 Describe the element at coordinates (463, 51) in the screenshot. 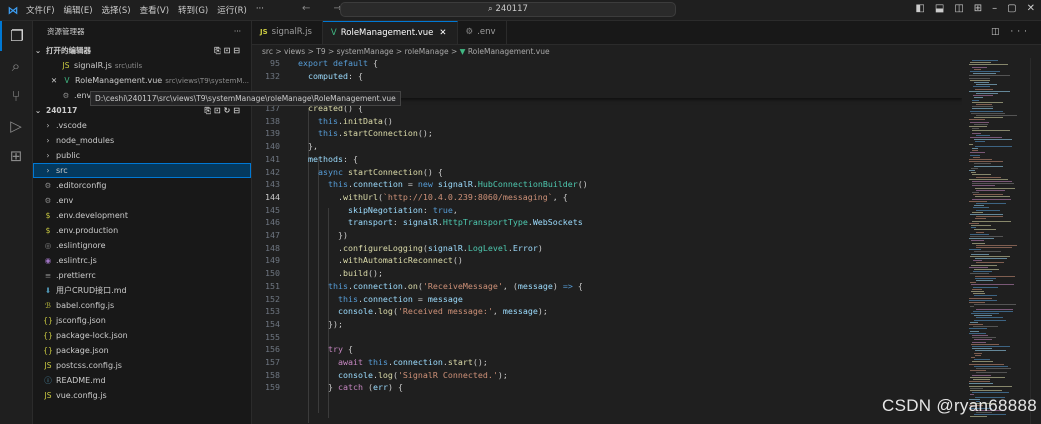

I see `vue-file-icon: ▼` at that location.